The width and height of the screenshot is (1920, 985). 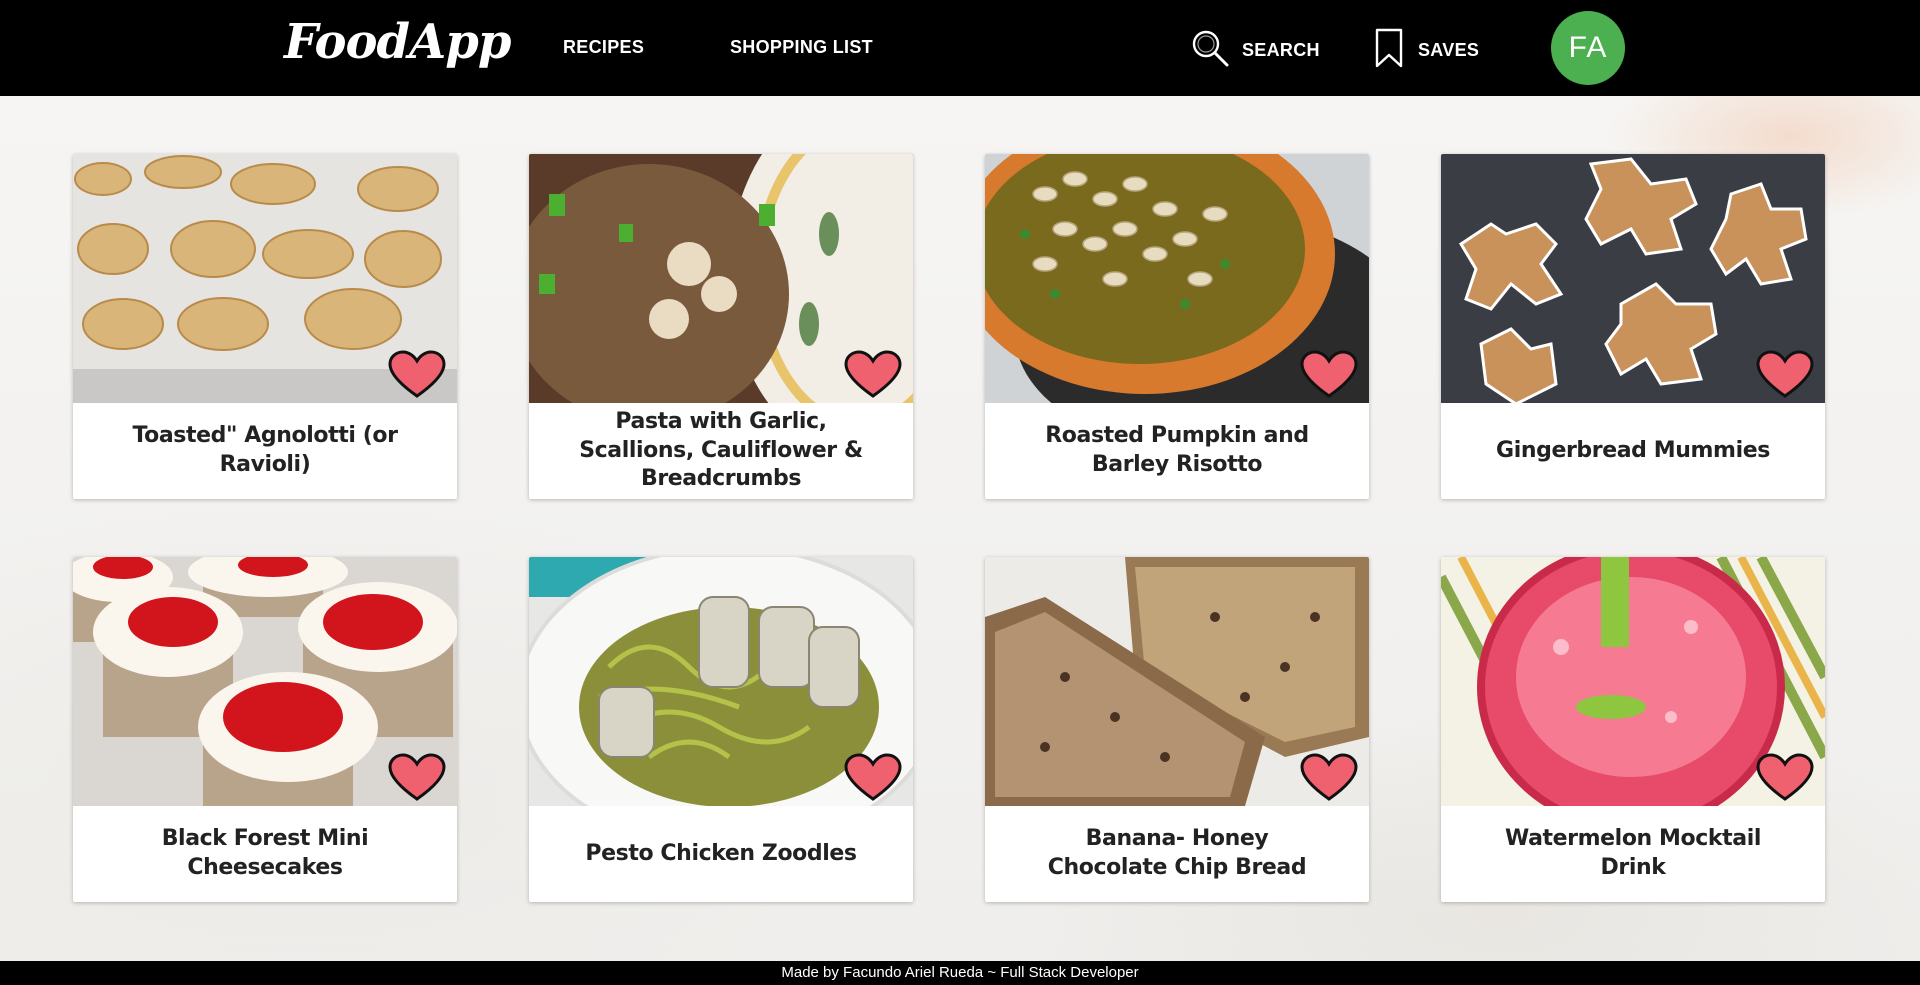 What do you see at coordinates (1177, 729) in the screenshot?
I see `recipe-card: Banana- Honey Chocolate Chip Bread` at bounding box center [1177, 729].